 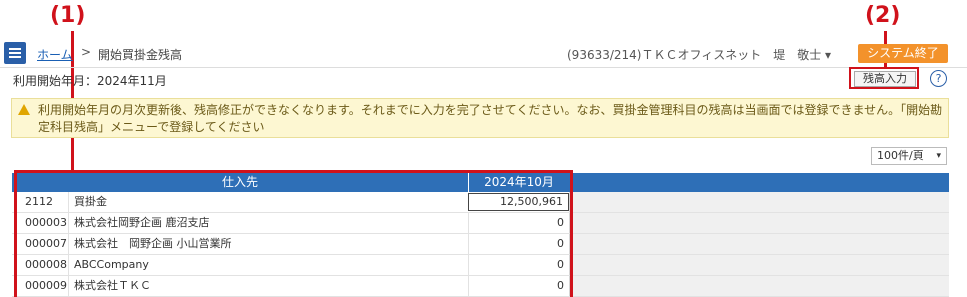 I want to click on annotation-label-2: (2), so click(x=883, y=15).